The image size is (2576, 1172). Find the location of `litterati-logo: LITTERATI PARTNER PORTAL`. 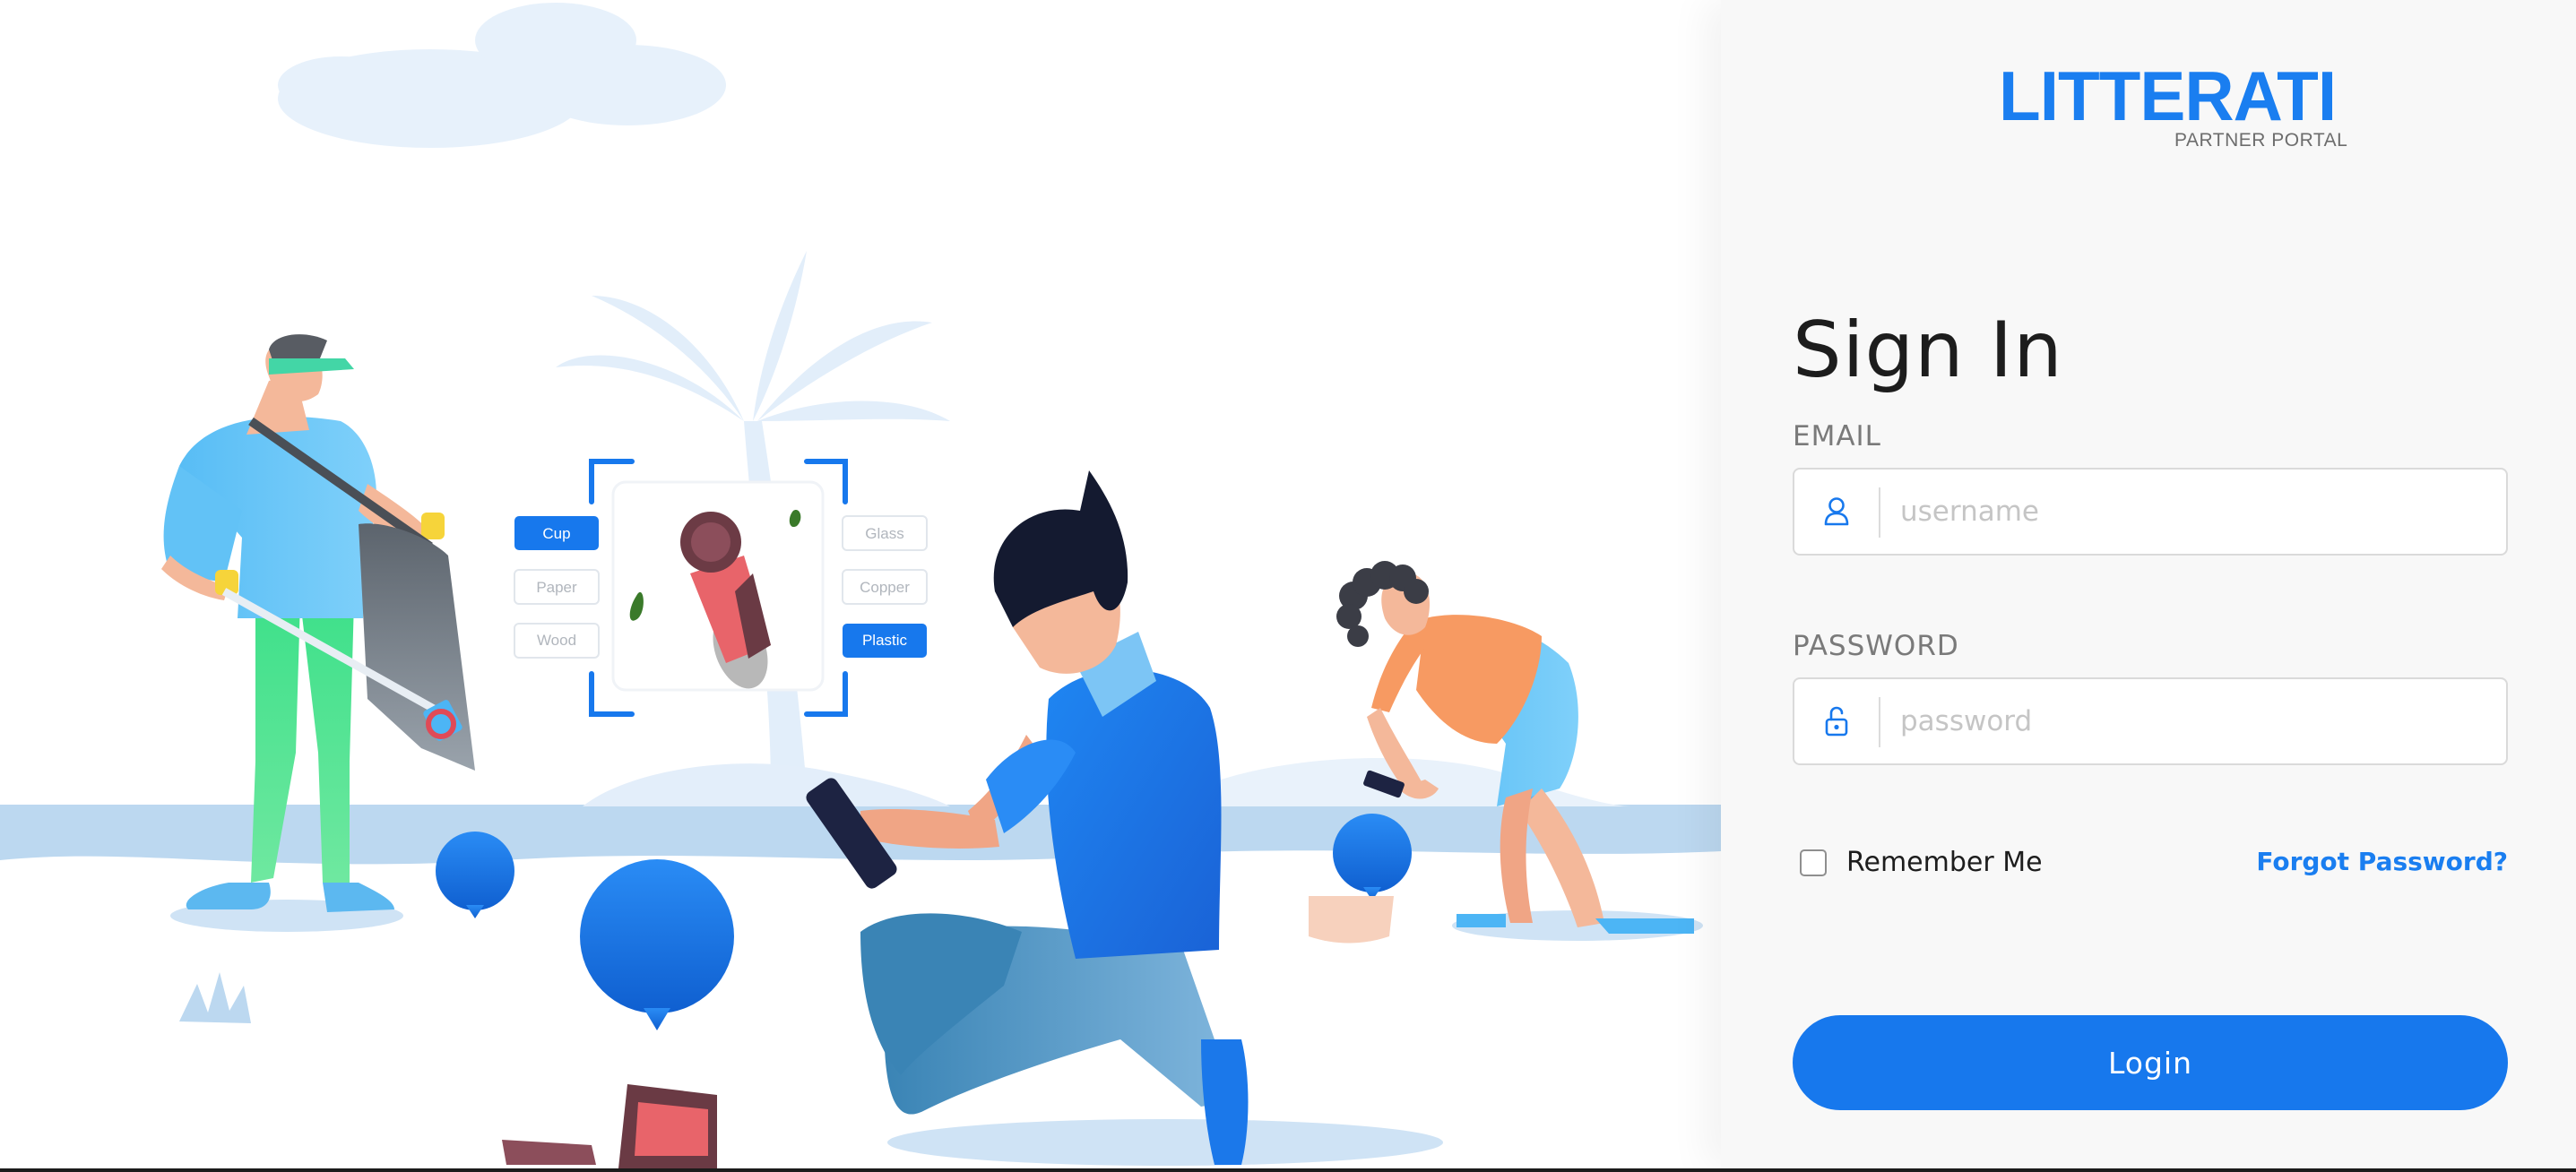

litterati-logo: LITTERATI PARTNER PORTAL is located at coordinates (2200, 110).